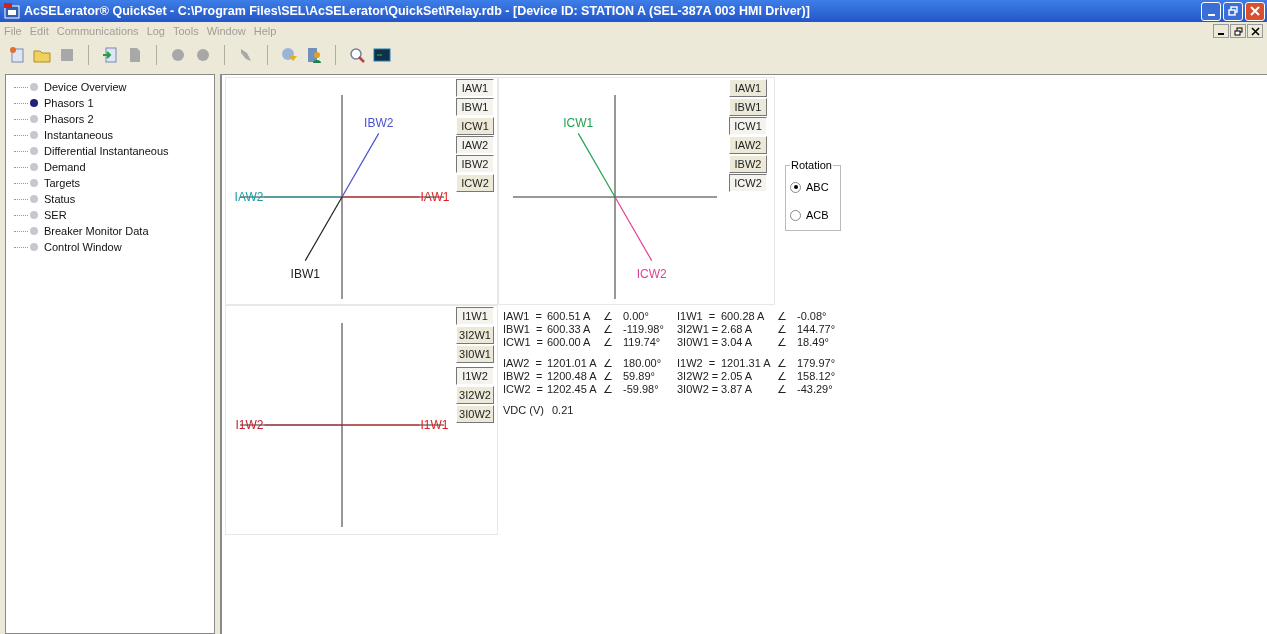 The image size is (1267, 634). Describe the element at coordinates (357, 55) in the screenshot. I see `magnifier-icon` at that location.